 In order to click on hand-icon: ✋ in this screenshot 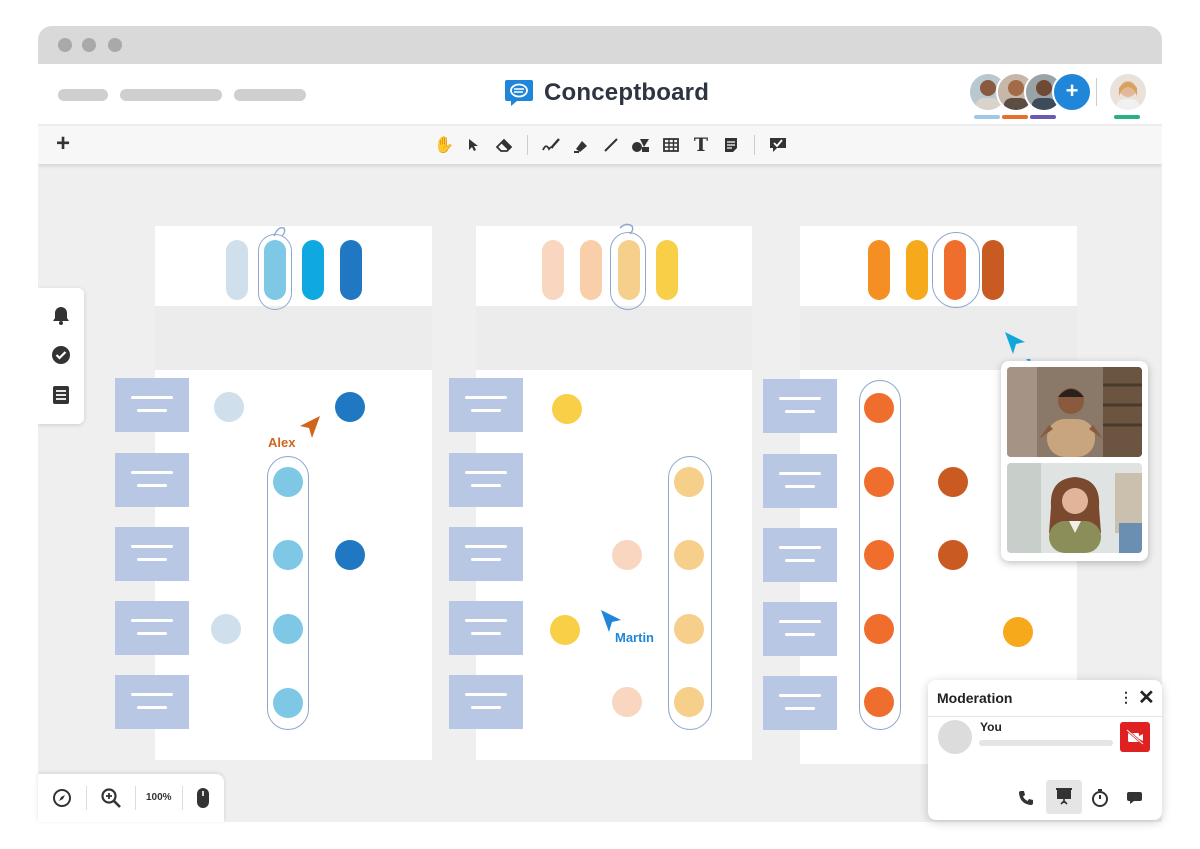, I will do `click(444, 145)`.